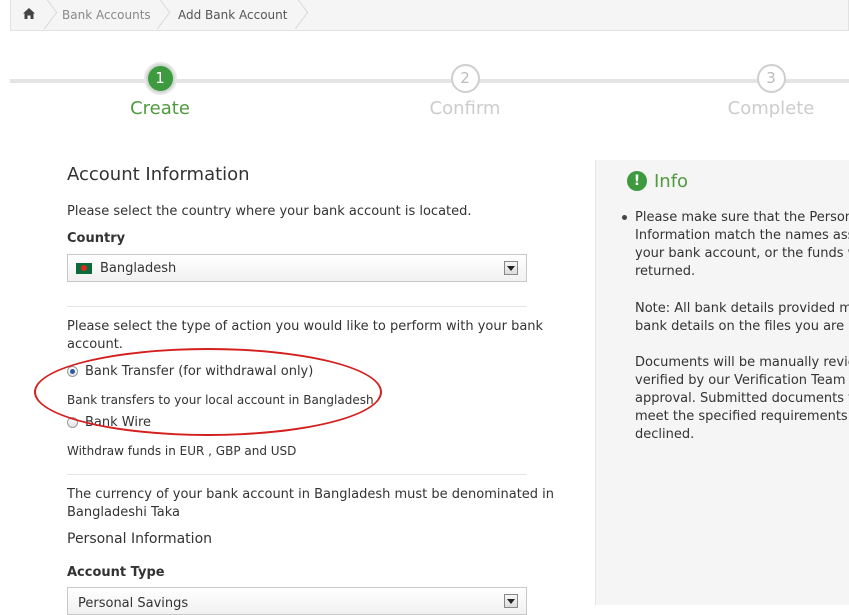 This screenshot has height=615, width=849. Describe the element at coordinates (72, 371) in the screenshot. I see `bank-transfer-radio` at that location.